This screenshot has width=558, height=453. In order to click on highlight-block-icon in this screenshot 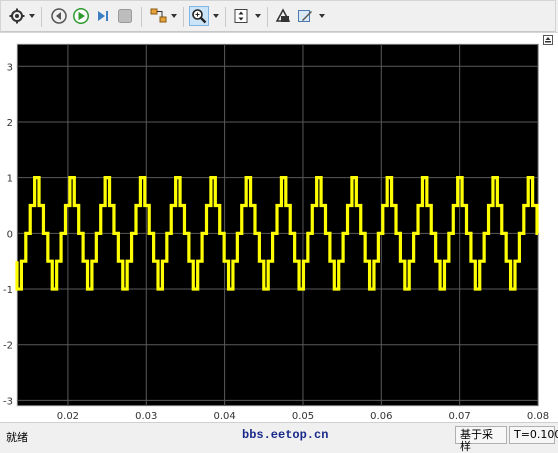, I will do `click(283, 16)`.